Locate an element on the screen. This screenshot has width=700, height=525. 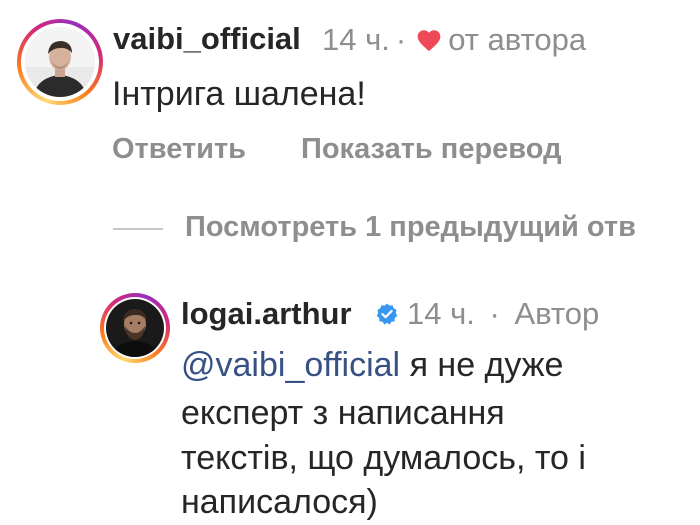
reply-text-fragment: я не дуже is located at coordinates (486, 365).